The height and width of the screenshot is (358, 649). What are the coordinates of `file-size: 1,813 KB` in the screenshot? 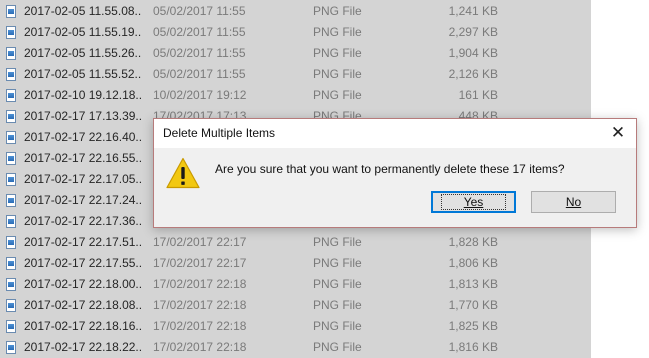 It's located at (473, 284).